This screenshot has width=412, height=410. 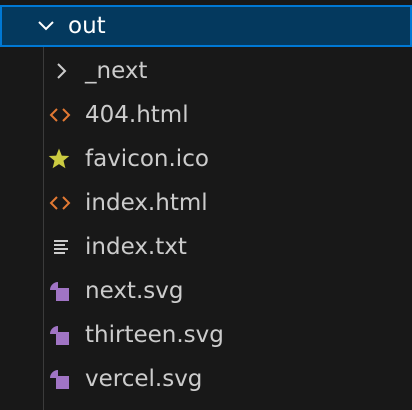 I want to click on folder-label: out, so click(x=87, y=26).